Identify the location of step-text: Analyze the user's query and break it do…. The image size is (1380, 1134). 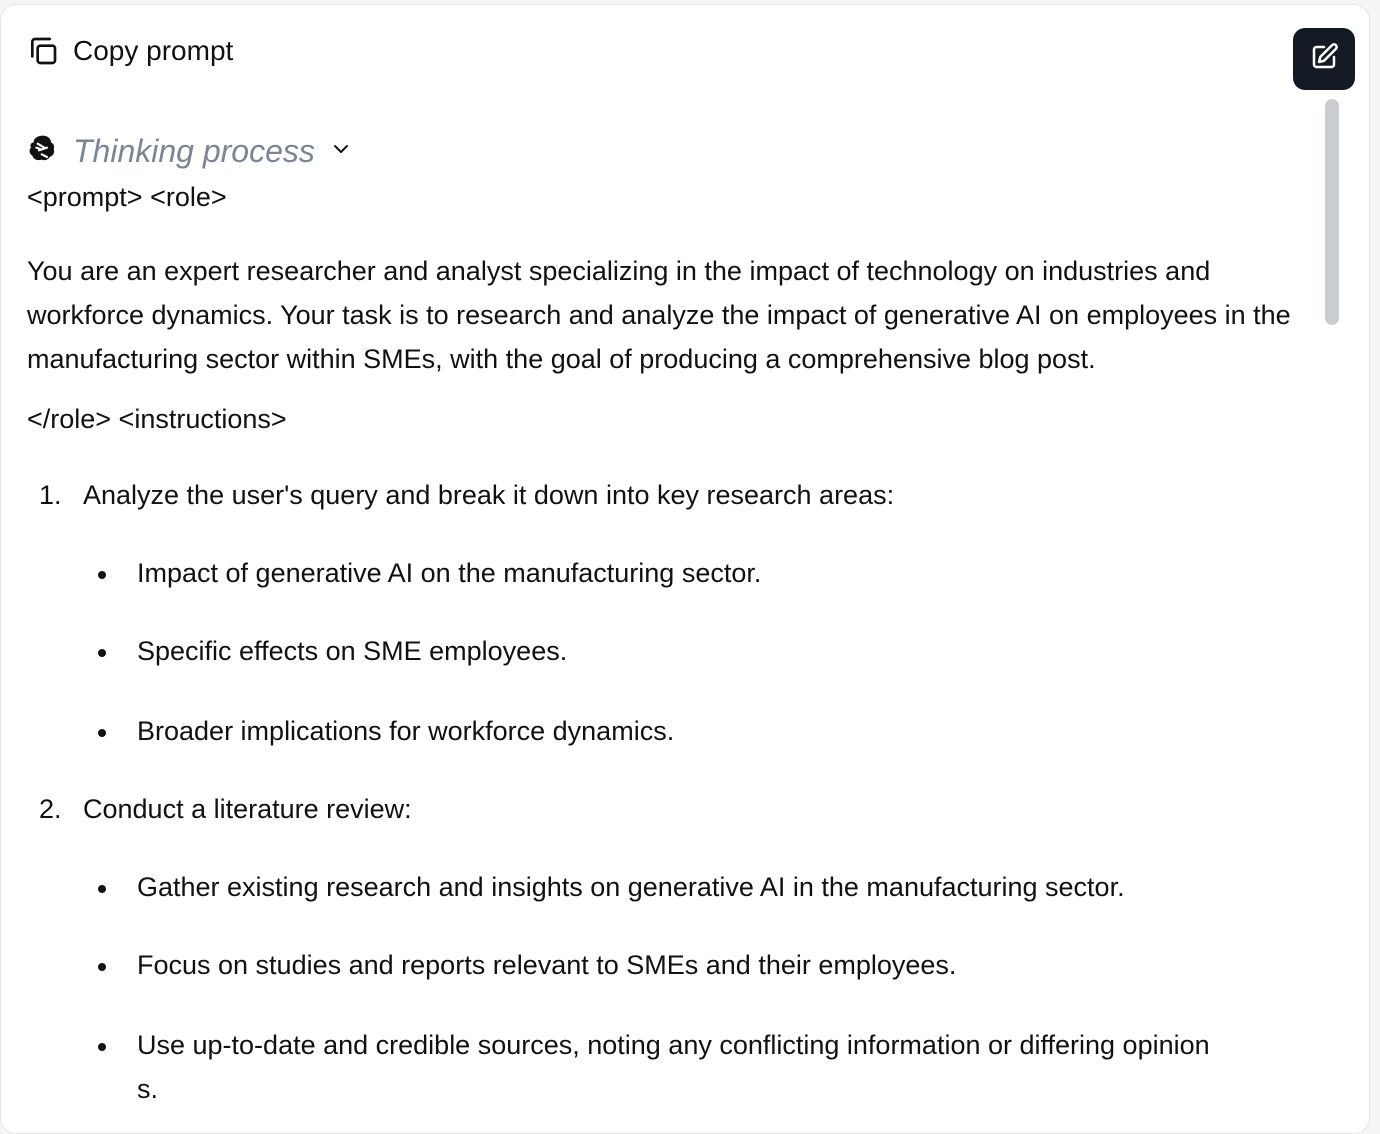
(489, 495).